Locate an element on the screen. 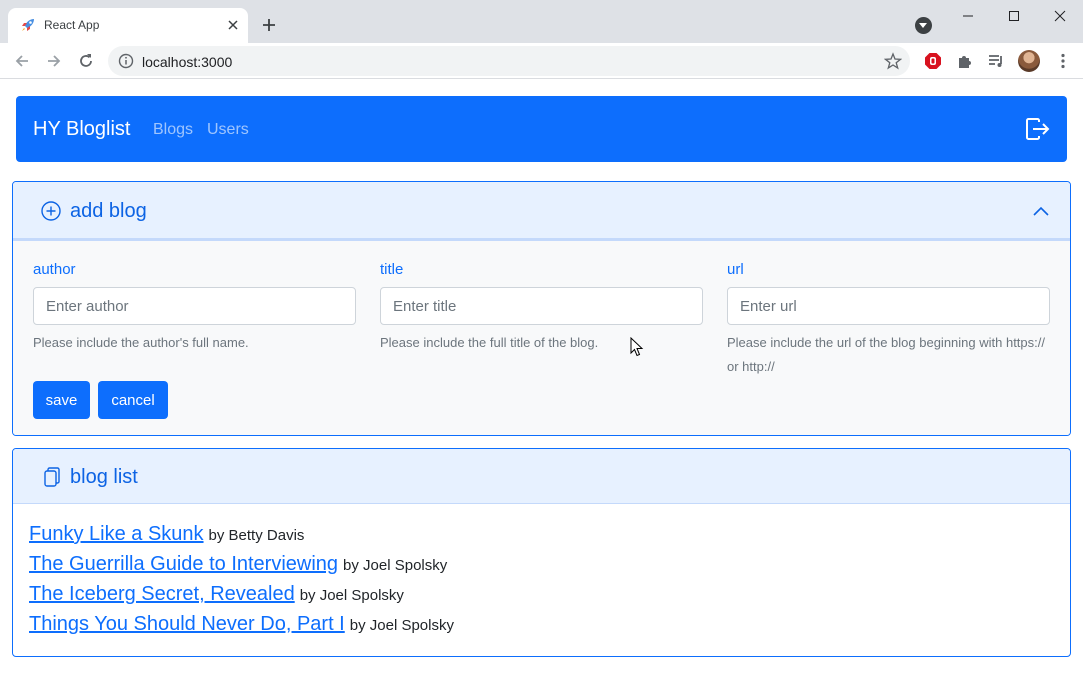 Image resolution: width=1083 pixels, height=699 pixels. url-label: url is located at coordinates (735, 269).